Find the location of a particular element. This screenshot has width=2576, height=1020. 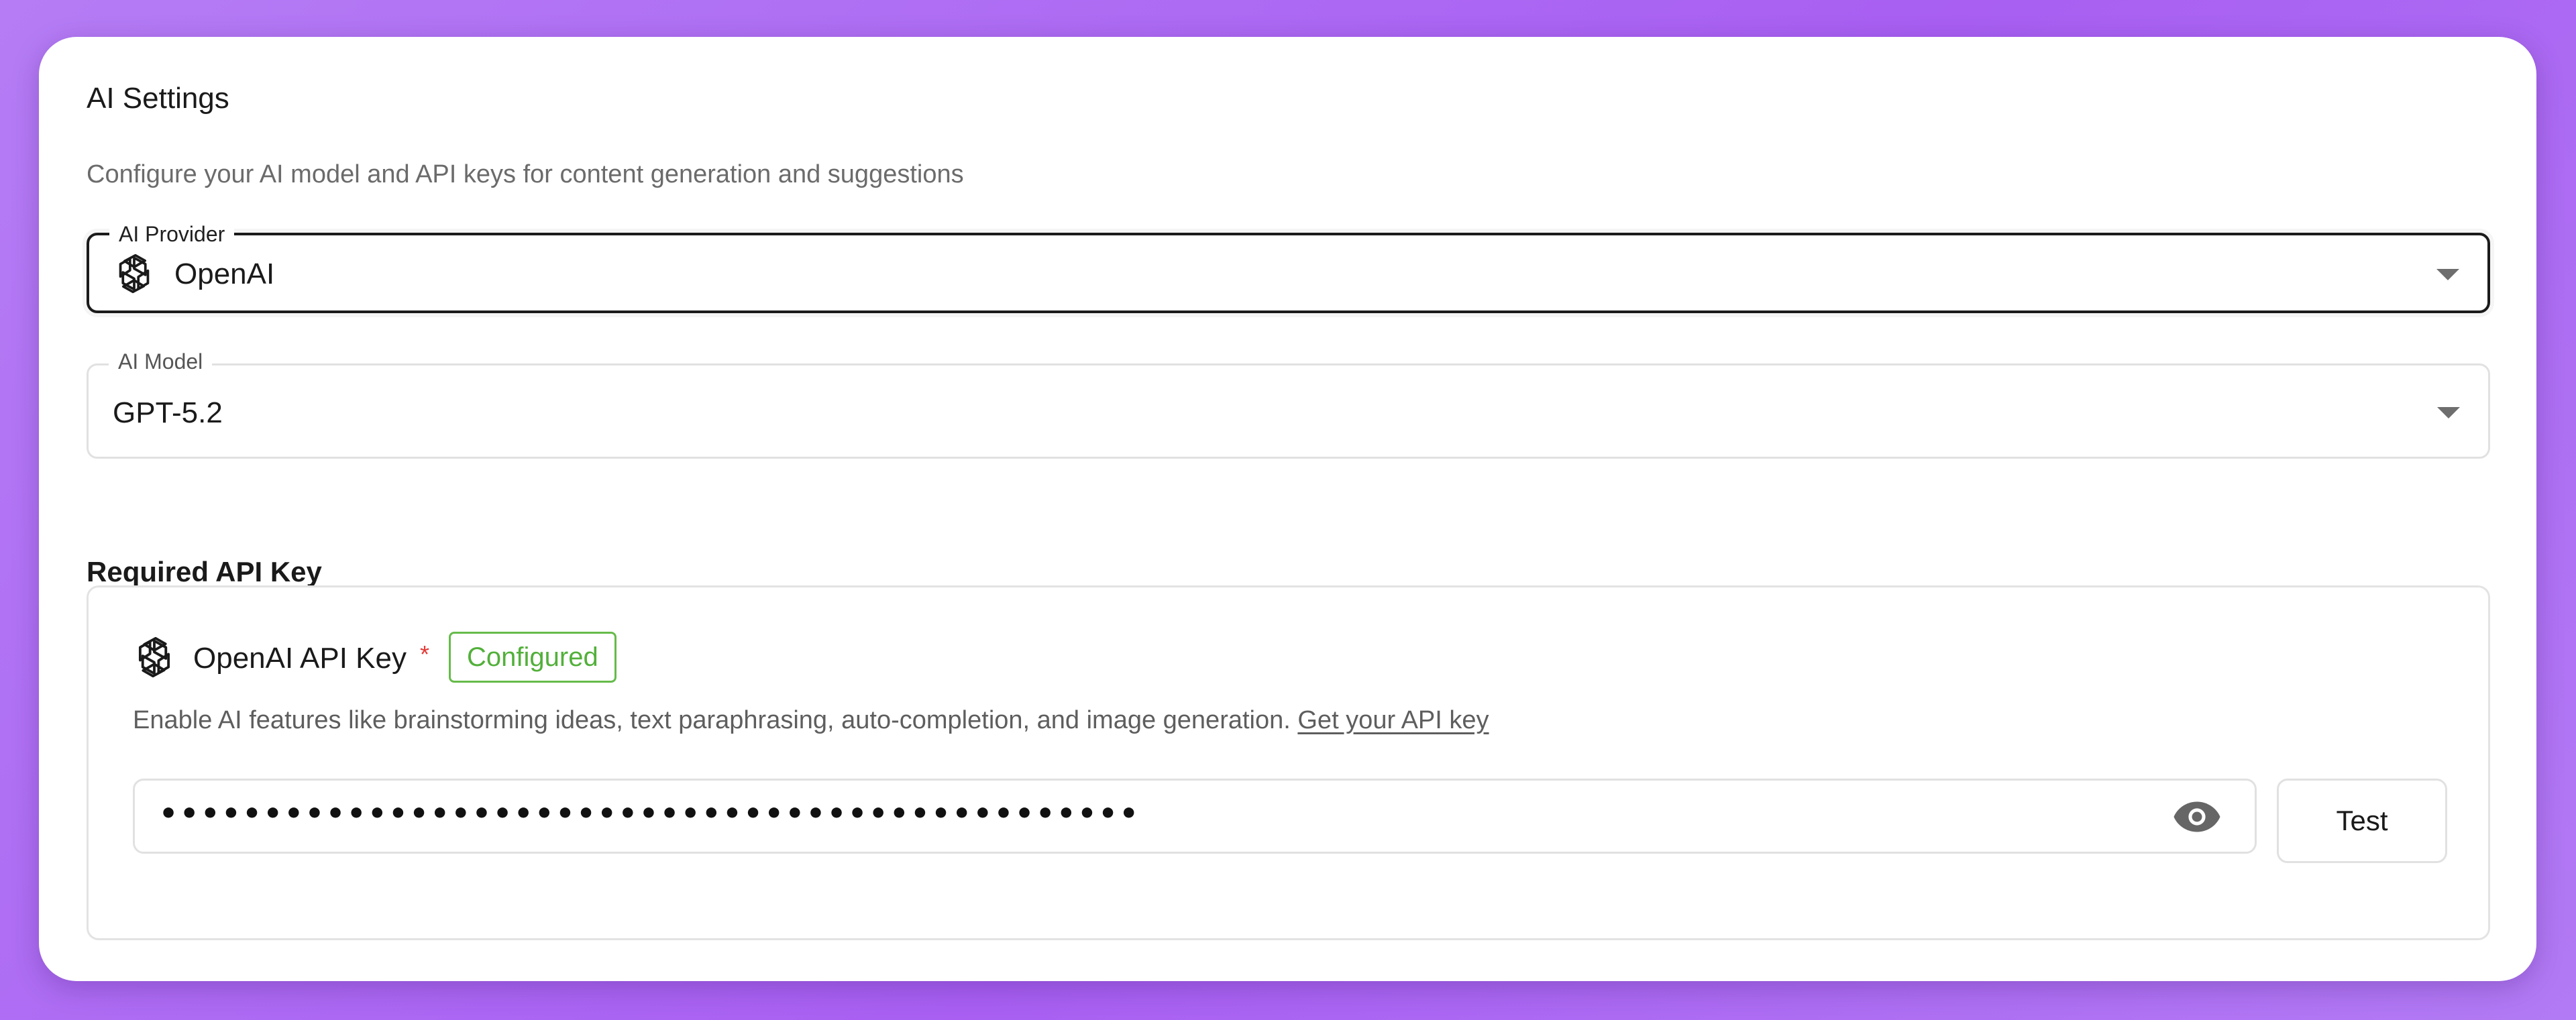

get-api-key-link: Get your API key is located at coordinates (1393, 720).